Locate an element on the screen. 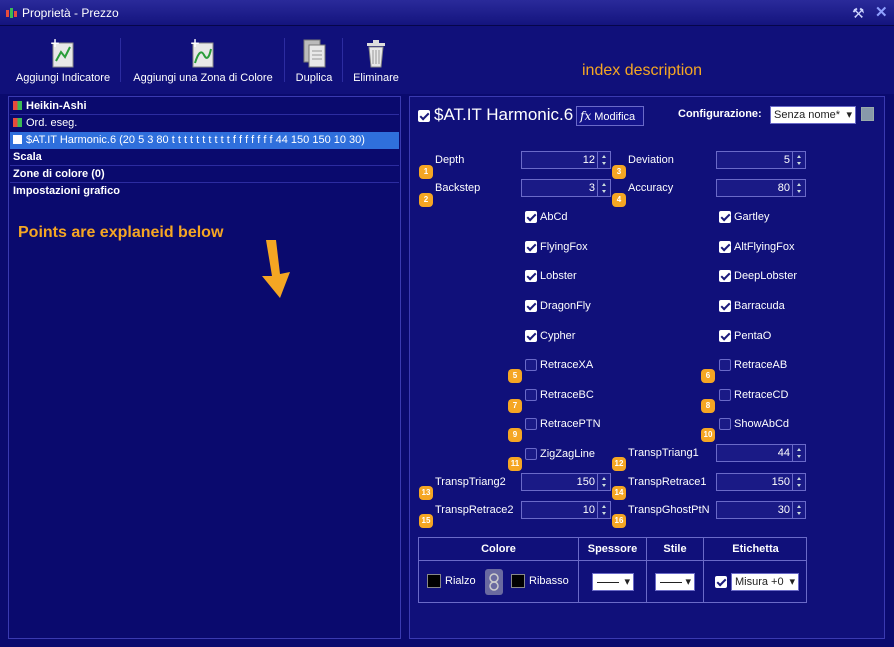 This screenshot has width=894, height=647. edit-button: fx Modifica is located at coordinates (610, 116).